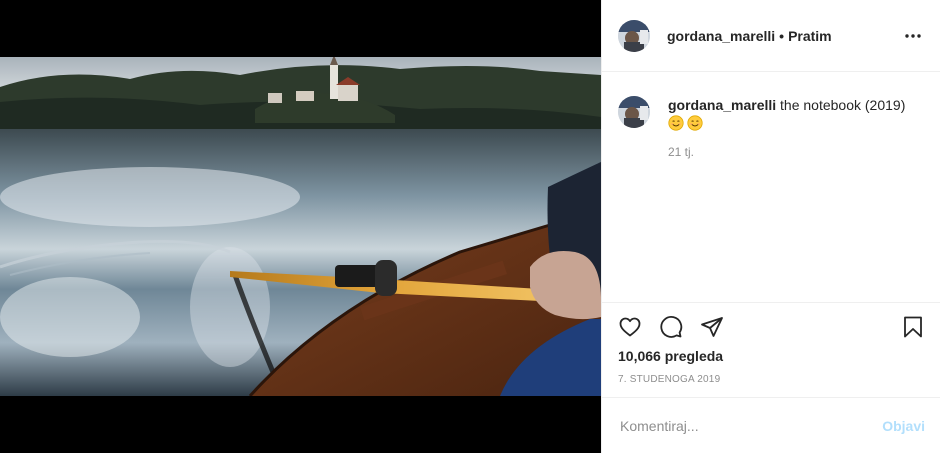 The image size is (940, 453). What do you see at coordinates (712, 327) in the screenshot?
I see `paper-plane-icon` at bounding box center [712, 327].